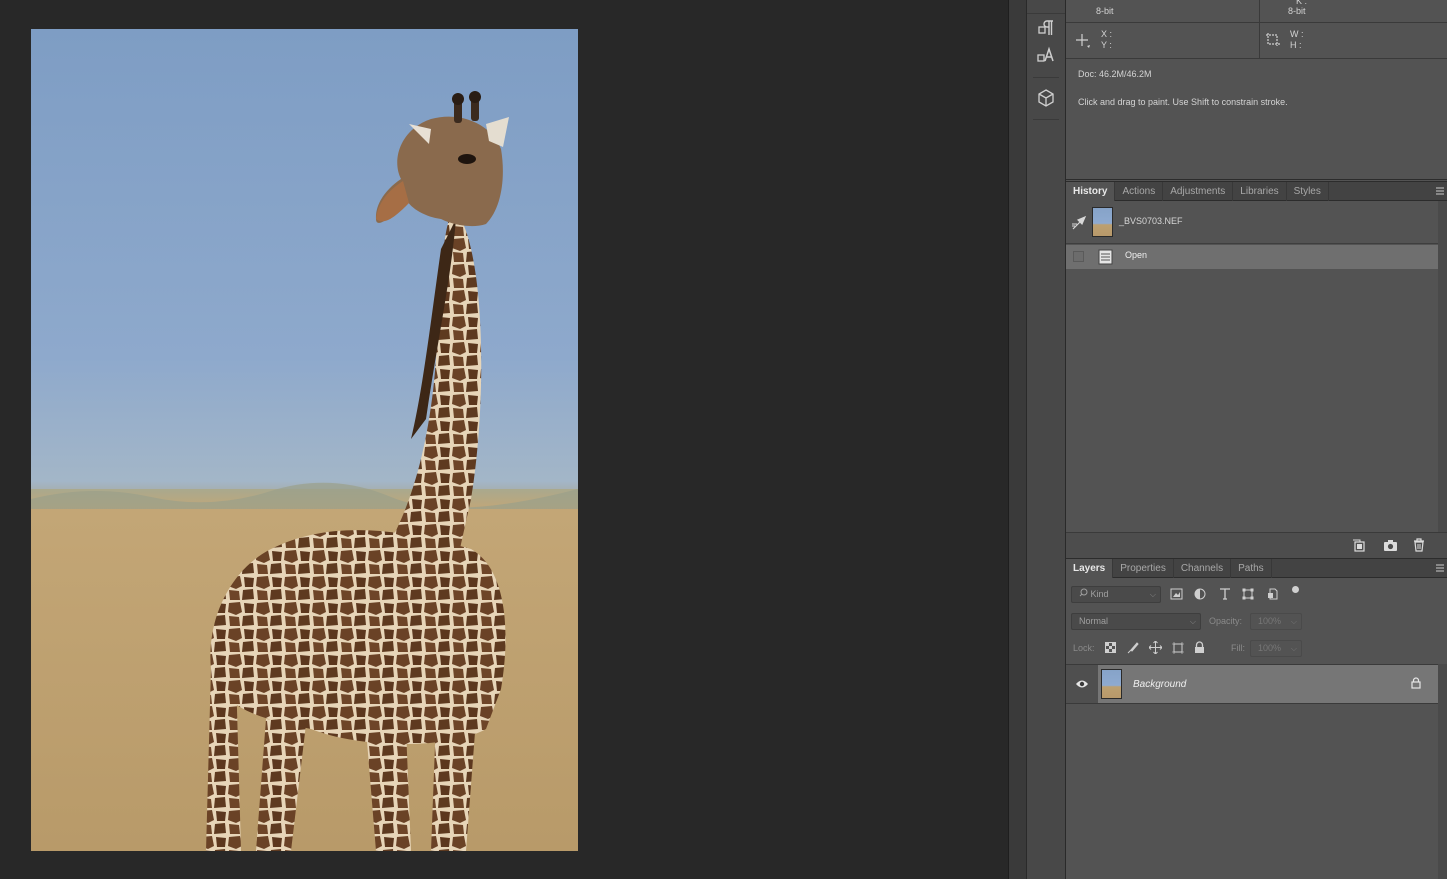 This screenshot has height=879, width=1447. What do you see at coordinates (1046, 56) in the screenshot?
I see `character-panel-icon` at bounding box center [1046, 56].